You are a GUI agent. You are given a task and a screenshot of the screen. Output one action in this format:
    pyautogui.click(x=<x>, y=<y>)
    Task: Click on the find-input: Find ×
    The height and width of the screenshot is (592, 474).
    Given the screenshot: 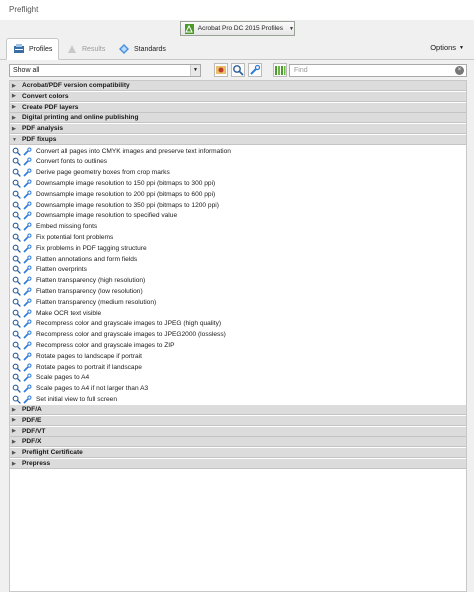 What is the action you would take?
    pyautogui.click(x=378, y=70)
    